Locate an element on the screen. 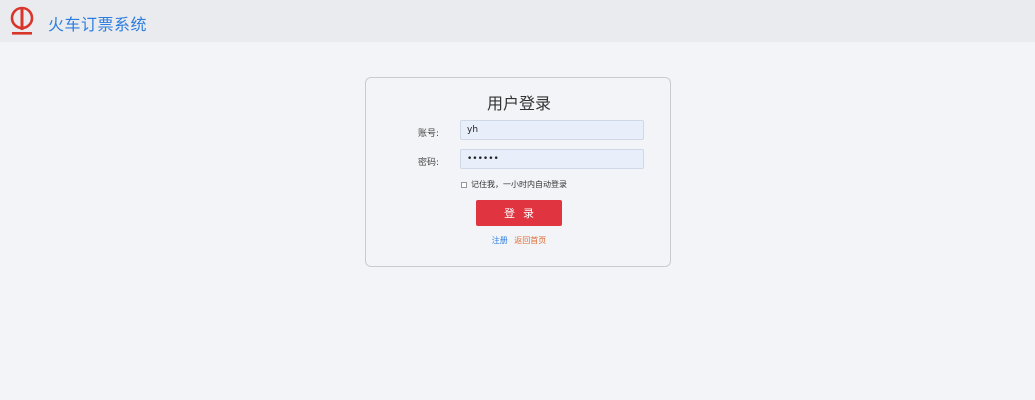  remember-me: 记住我，一小时内自动登录 is located at coordinates (514, 184).